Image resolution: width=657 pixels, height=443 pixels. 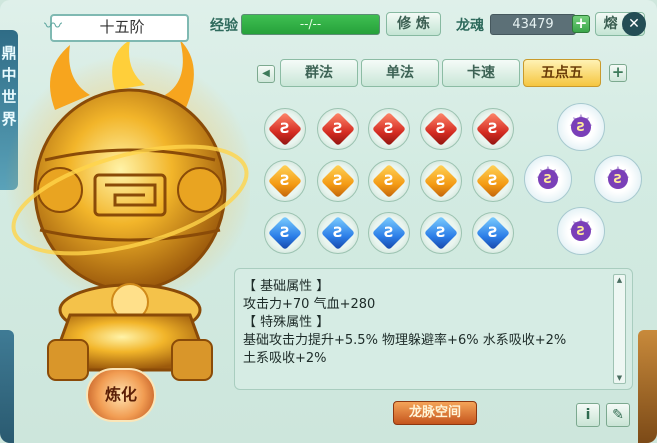 I want to click on tab-single-magic: 单法, so click(x=400, y=73).